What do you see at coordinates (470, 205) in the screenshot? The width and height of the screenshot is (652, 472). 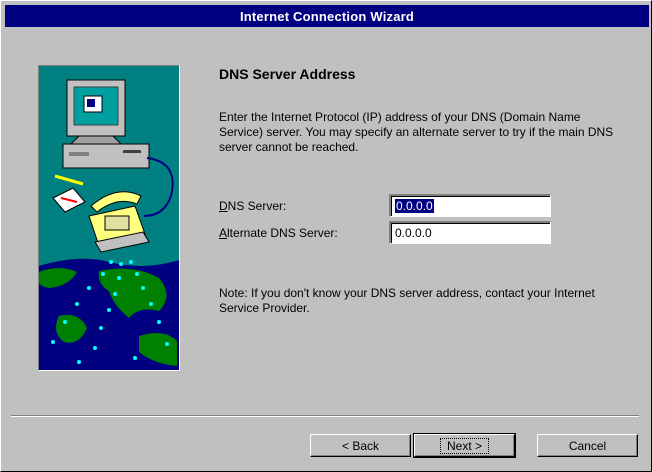 I see `dns-server-input: 0.0.0.0` at bounding box center [470, 205].